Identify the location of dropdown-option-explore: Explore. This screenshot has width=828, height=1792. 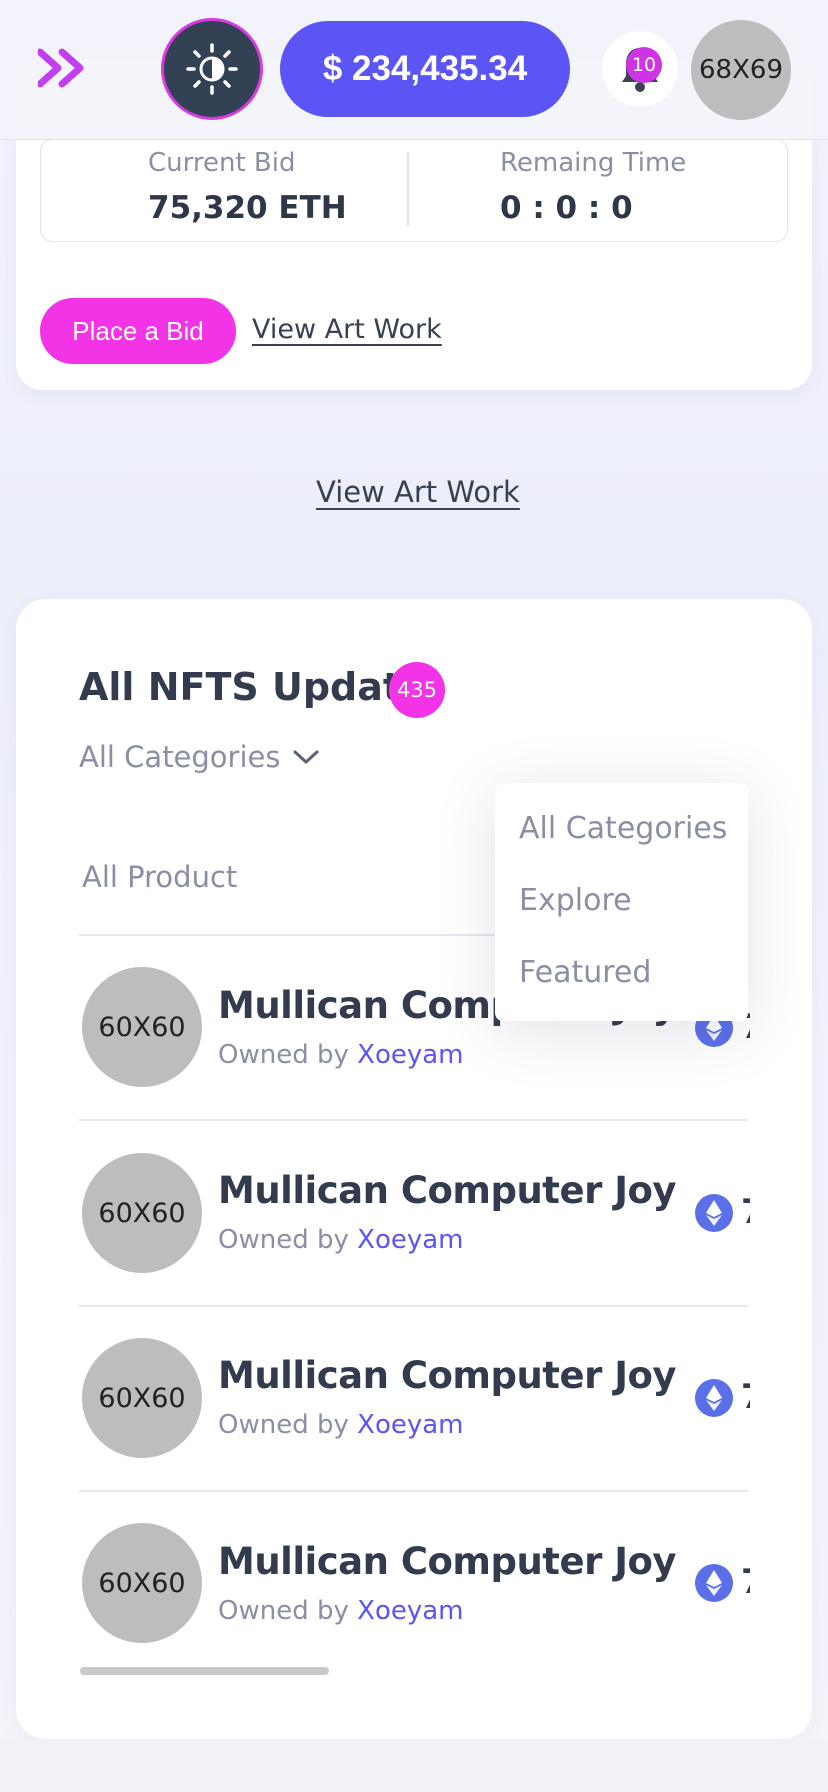
(575, 900).